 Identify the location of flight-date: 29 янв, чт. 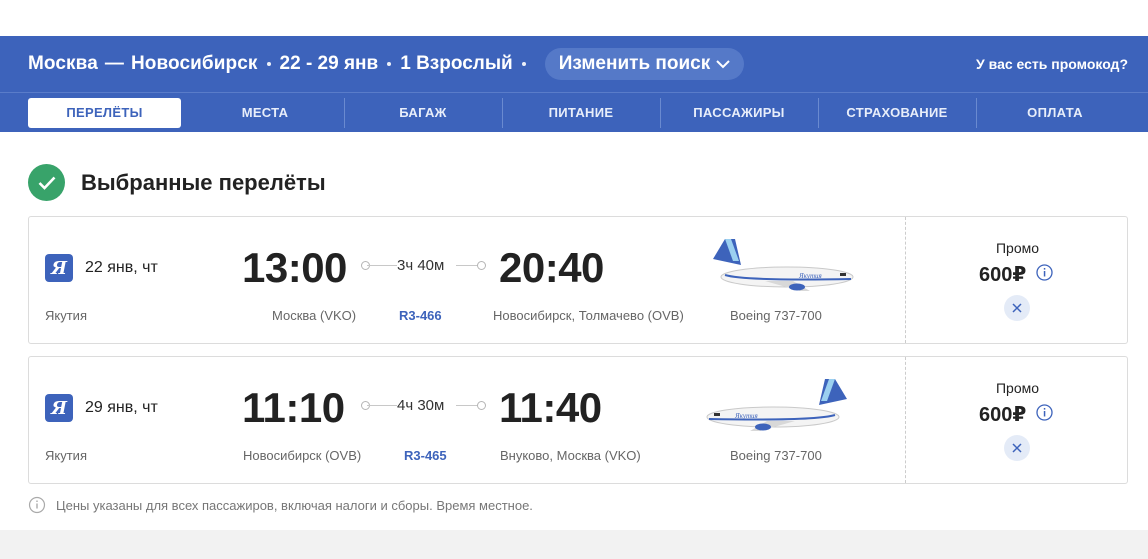
(121, 407).